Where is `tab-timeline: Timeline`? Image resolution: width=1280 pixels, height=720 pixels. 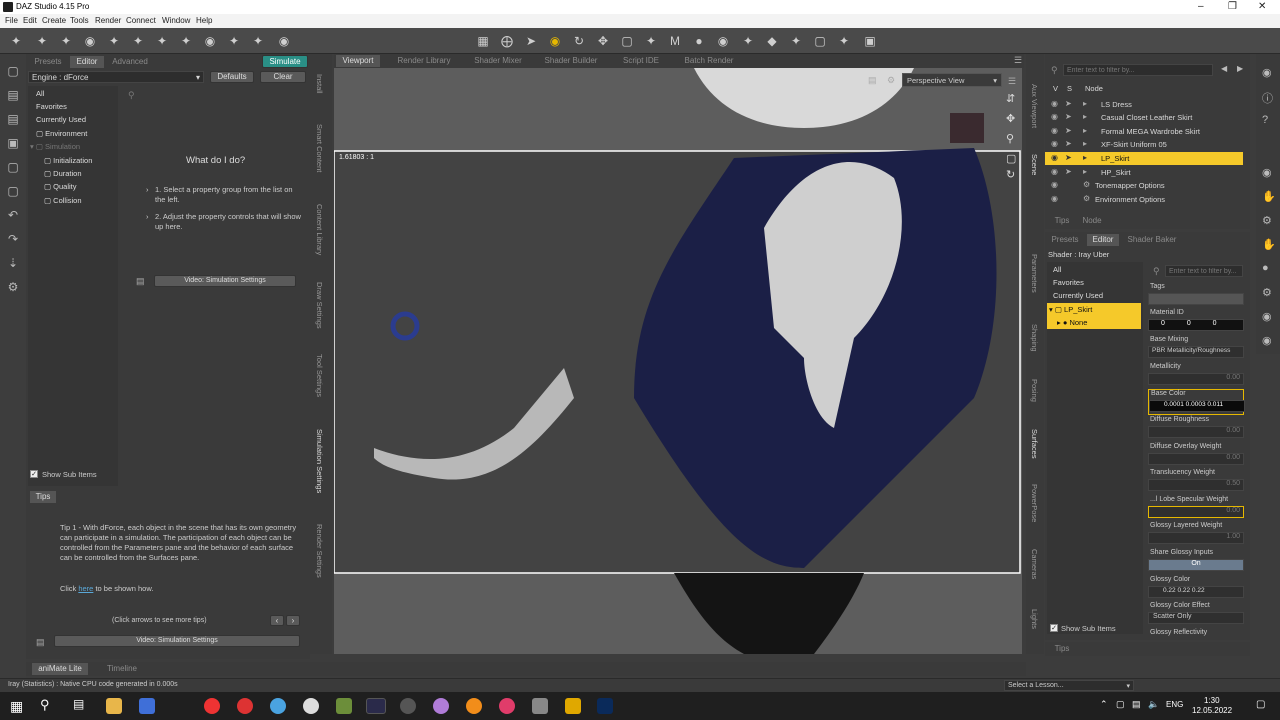 tab-timeline: Timeline is located at coordinates (122, 669).